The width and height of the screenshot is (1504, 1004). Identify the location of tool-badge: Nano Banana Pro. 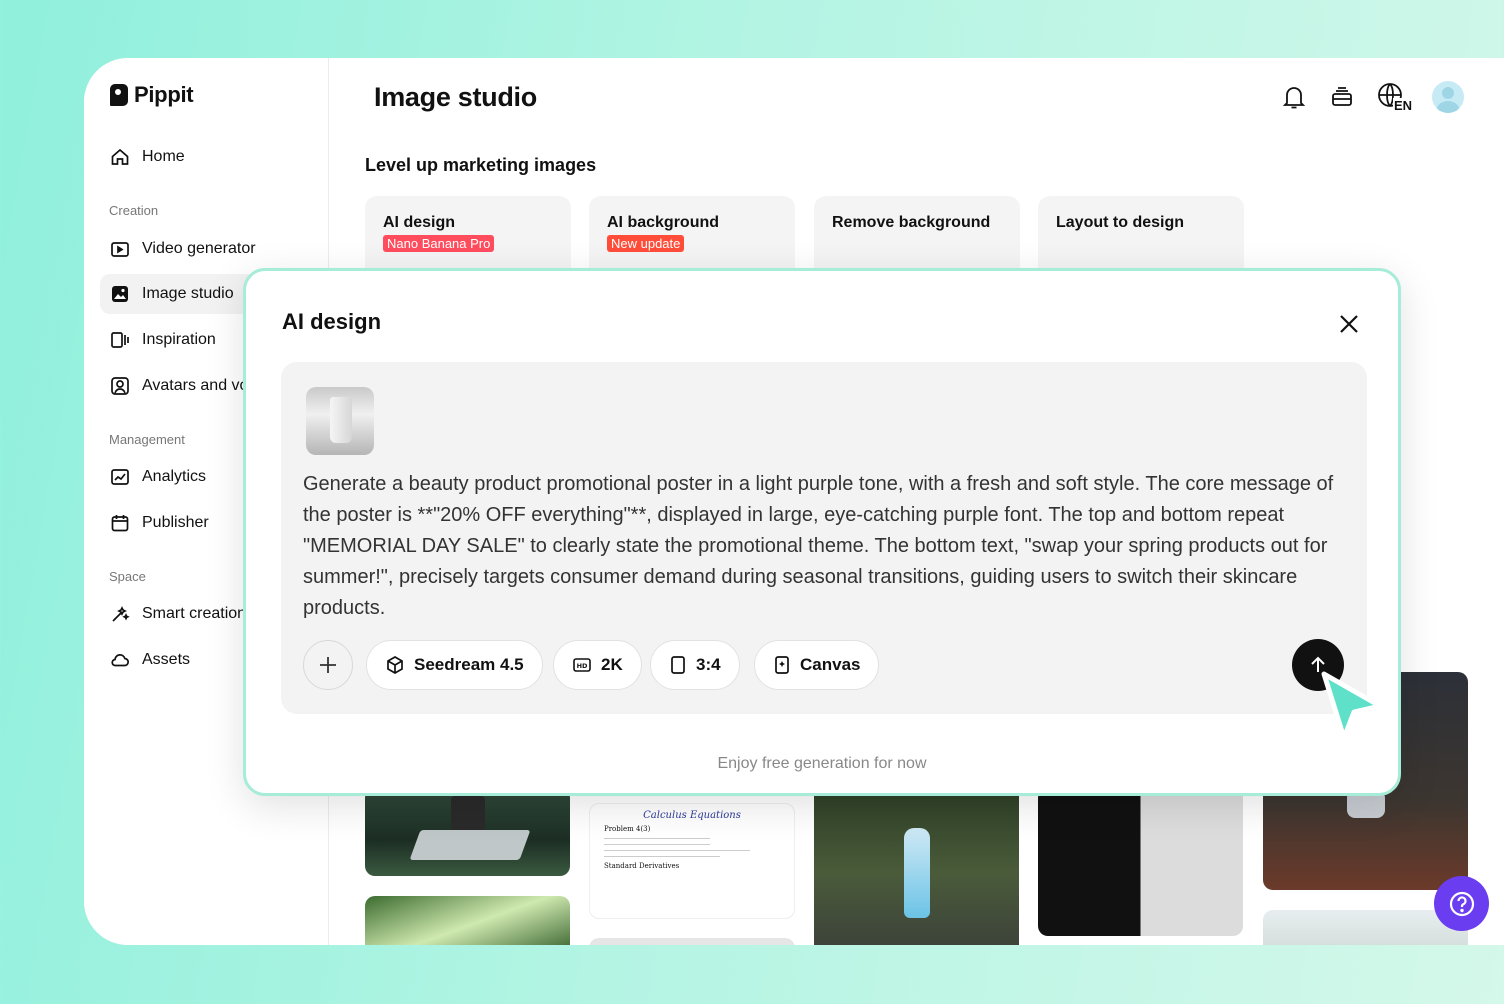
(439, 243).